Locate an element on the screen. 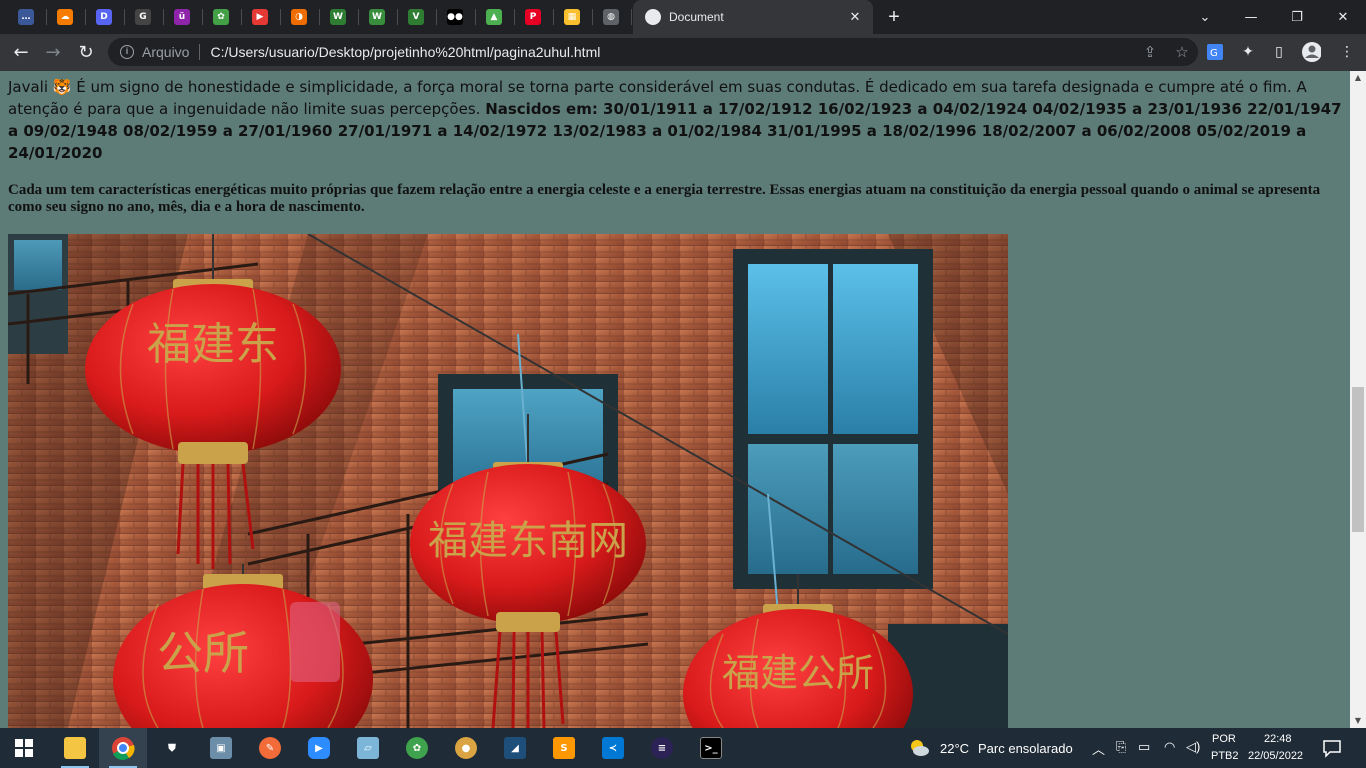 The height and width of the screenshot is (768, 1366). taskbar-terminal: >_ is located at coordinates (711, 748).